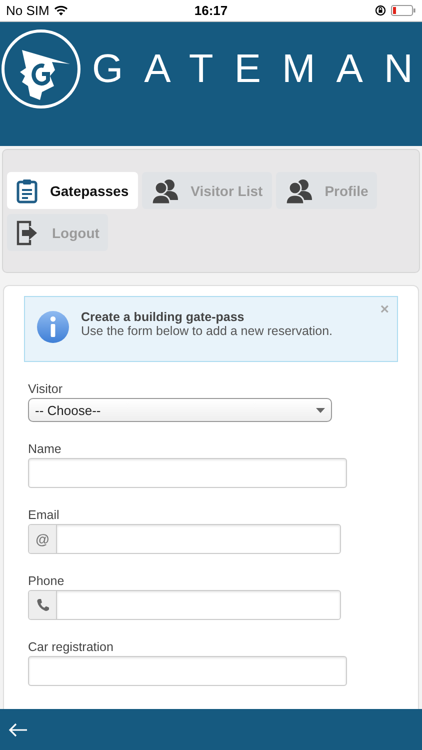 Image resolution: width=422 pixels, height=750 pixels. What do you see at coordinates (163, 317) in the screenshot?
I see `alert-title: Create a building gate-pass` at bounding box center [163, 317].